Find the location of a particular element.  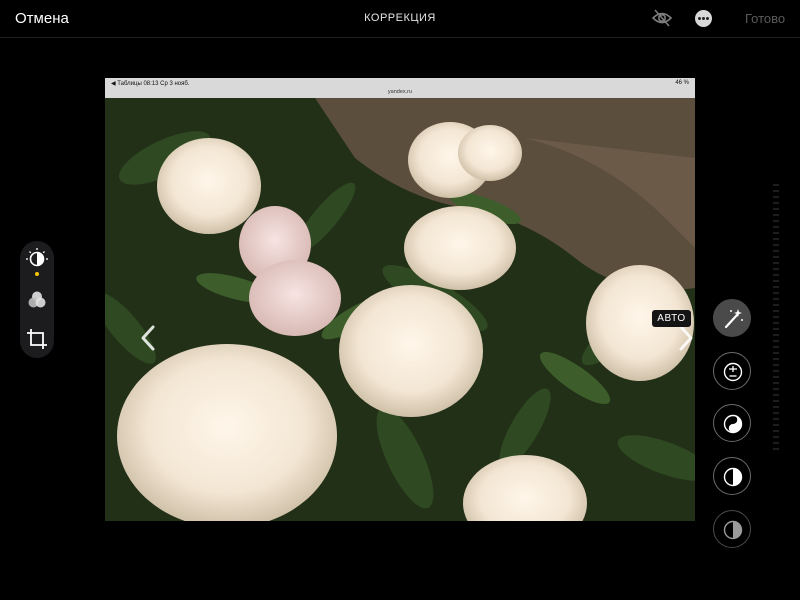

highlights-button is located at coordinates (732, 476).